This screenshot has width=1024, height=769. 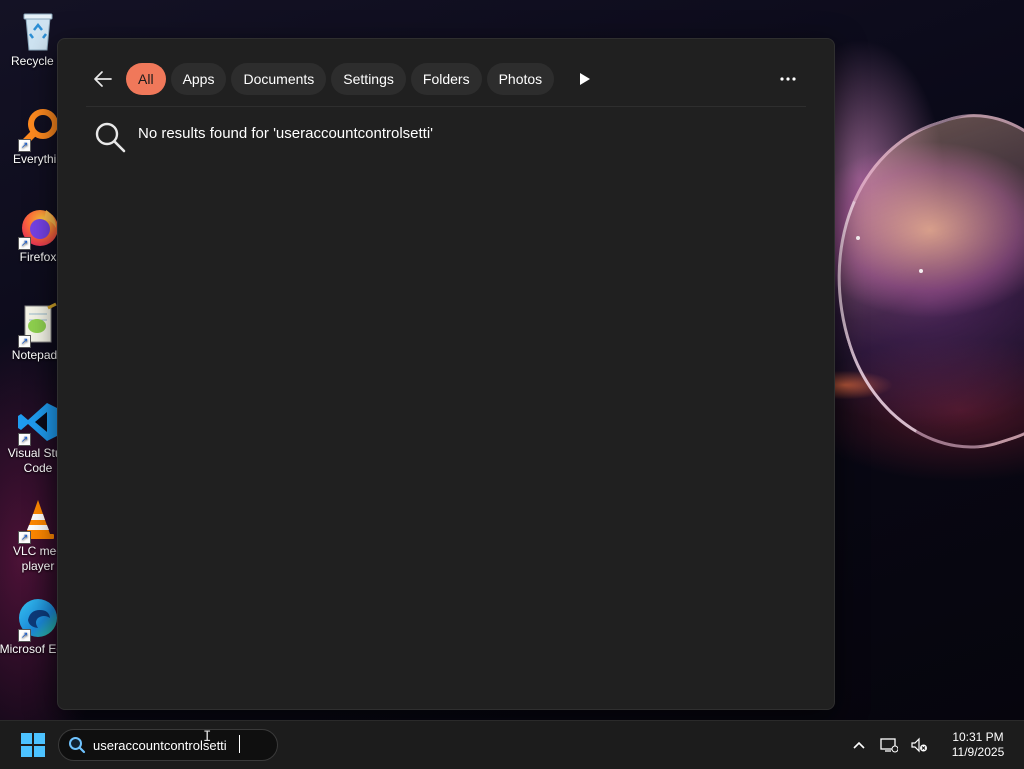 I want to click on back-arrow-icon, so click(x=103, y=79).